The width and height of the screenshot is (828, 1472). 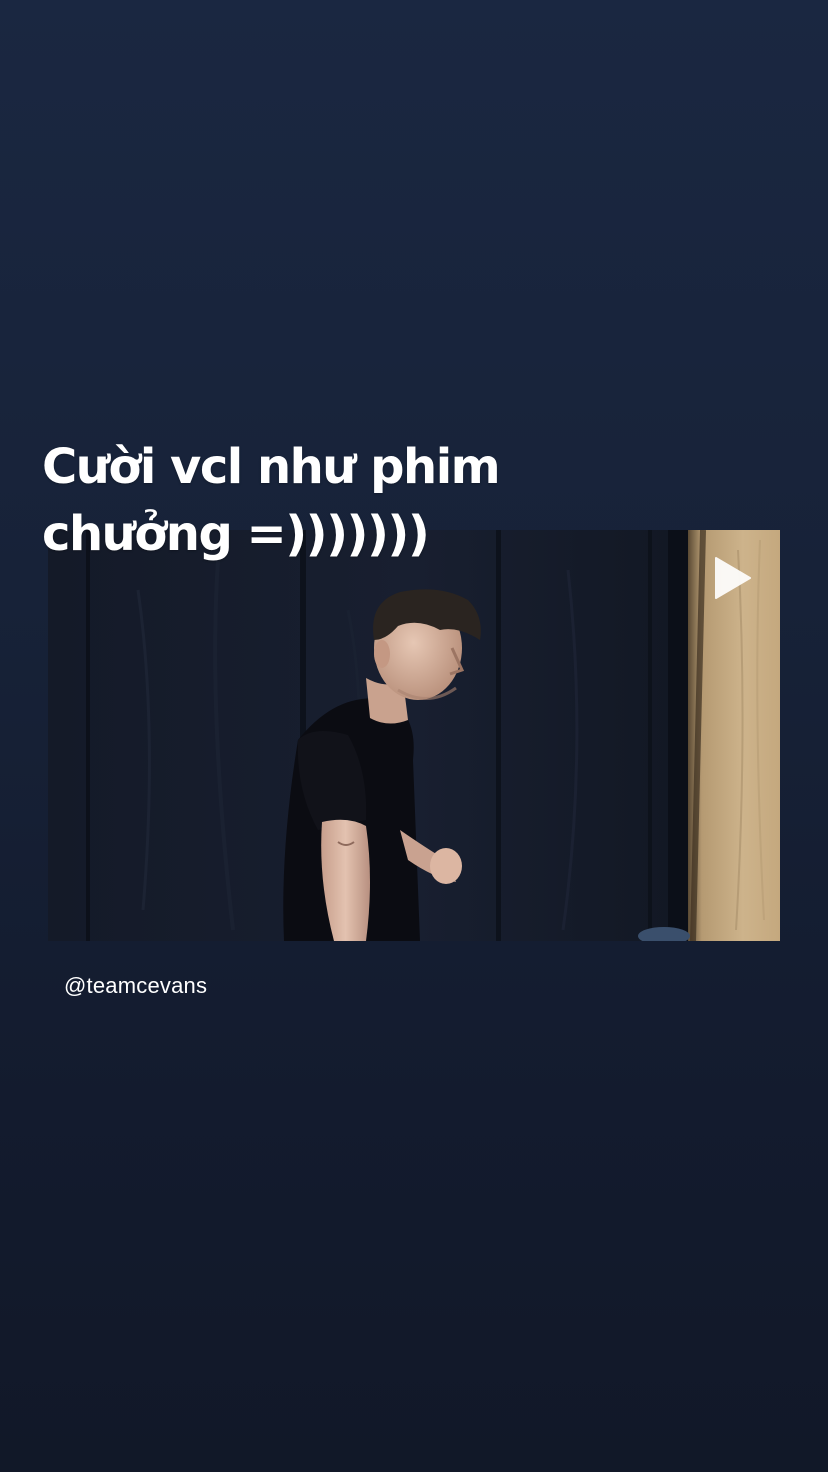 What do you see at coordinates (352, 501) in the screenshot?
I see `story-caption: Cười vcl như phim chưởng =)))))))` at bounding box center [352, 501].